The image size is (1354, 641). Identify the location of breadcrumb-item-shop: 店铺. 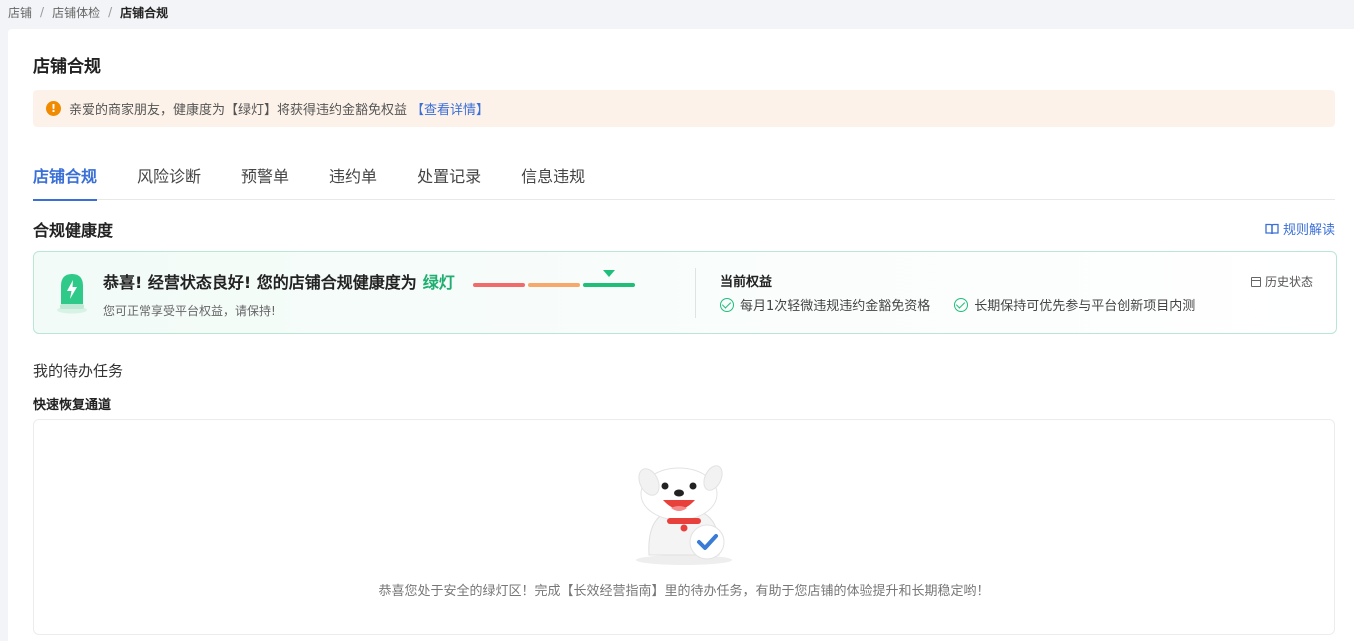
(20, 12).